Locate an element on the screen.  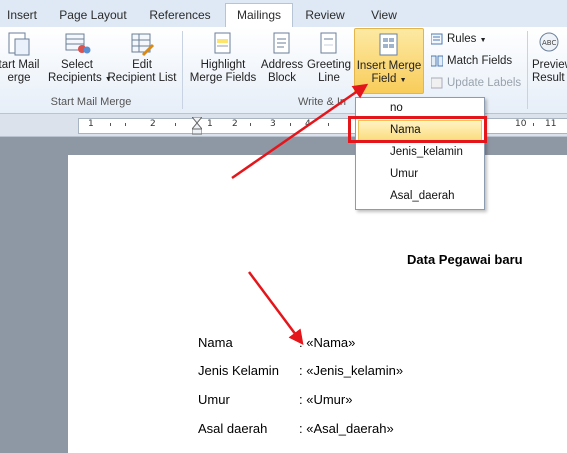
update-labels-icon is located at coordinates (437, 83).